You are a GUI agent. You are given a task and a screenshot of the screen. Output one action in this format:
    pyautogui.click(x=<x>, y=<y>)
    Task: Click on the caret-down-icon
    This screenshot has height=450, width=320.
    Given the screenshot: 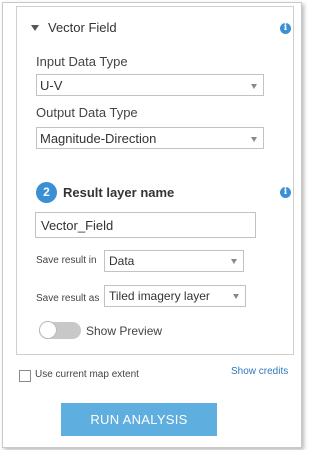 What is the action you would take?
    pyautogui.click(x=35, y=27)
    